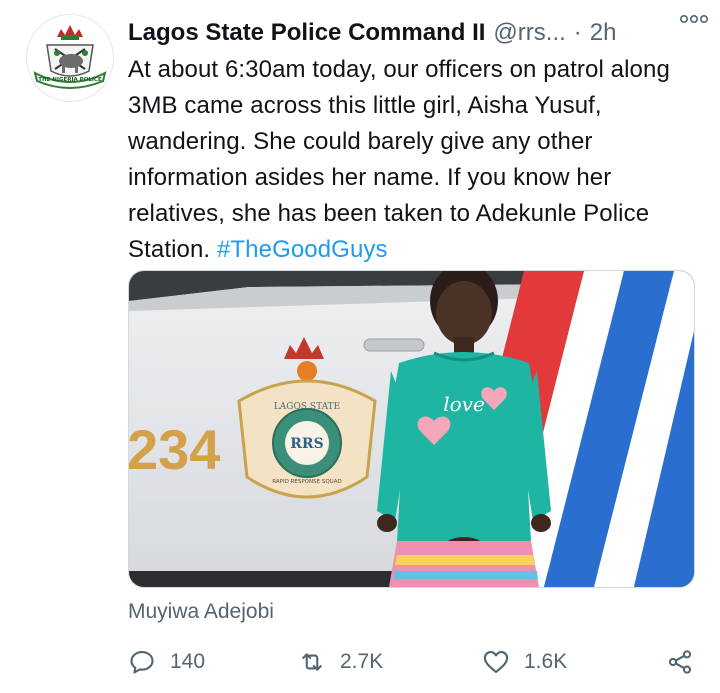  I want to click on retweet-icon, so click(312, 662).